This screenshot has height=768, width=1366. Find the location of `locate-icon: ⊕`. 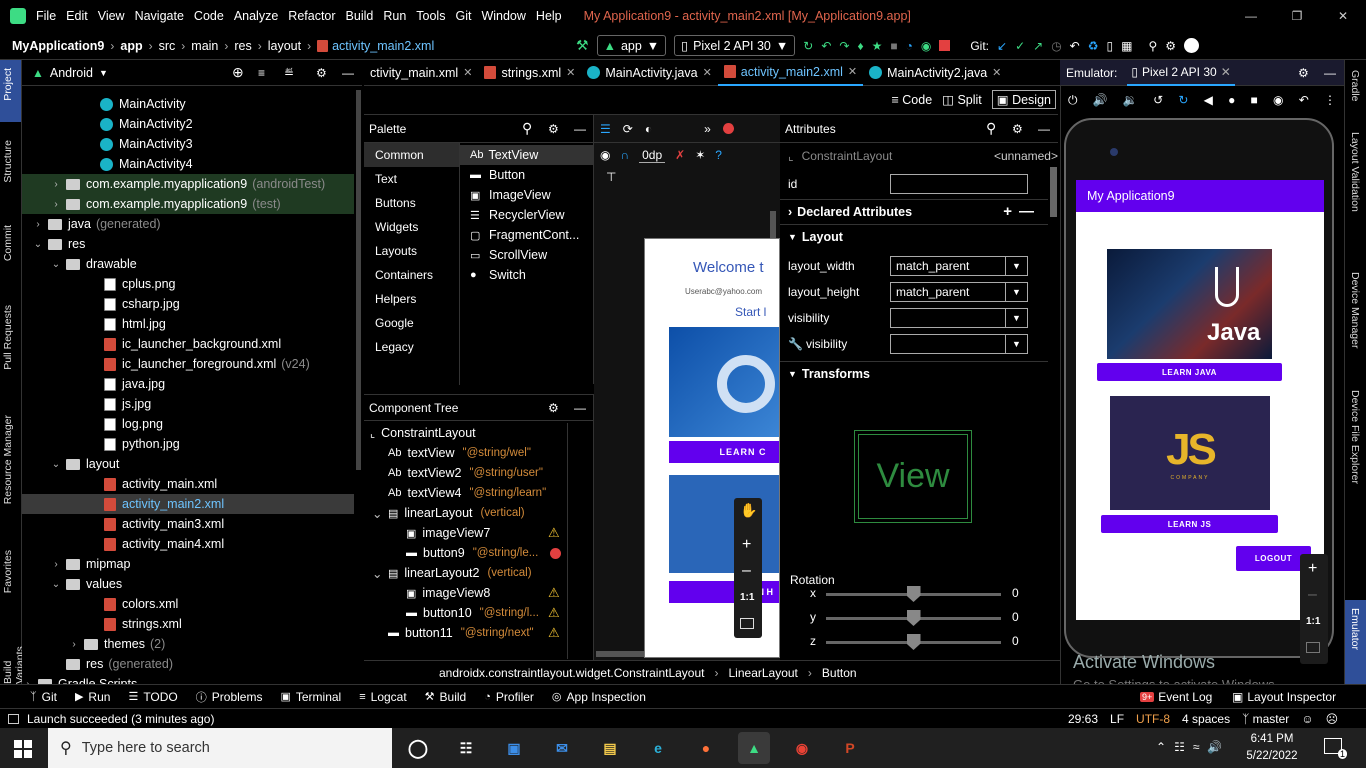

locate-icon: ⊕ is located at coordinates (238, 72).